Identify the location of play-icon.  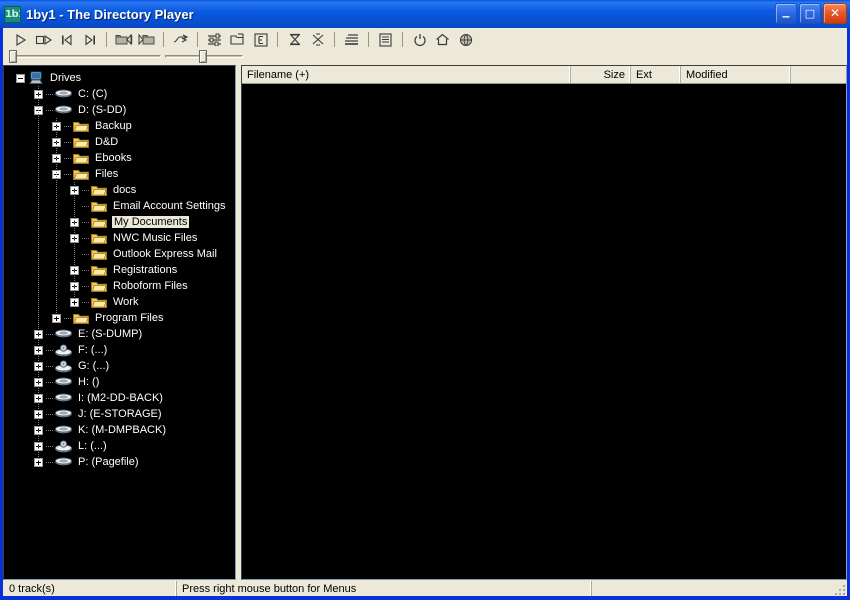
(20, 39).